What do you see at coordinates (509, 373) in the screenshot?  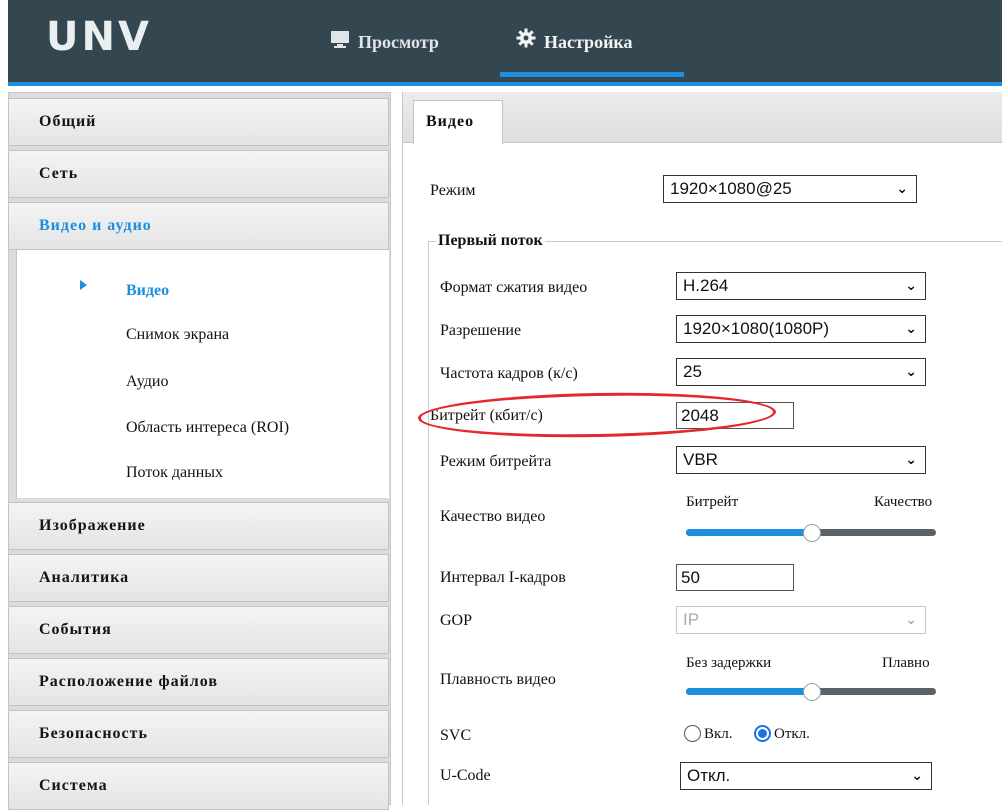 I see `framerate-label: Частота кадров (к/с)` at bounding box center [509, 373].